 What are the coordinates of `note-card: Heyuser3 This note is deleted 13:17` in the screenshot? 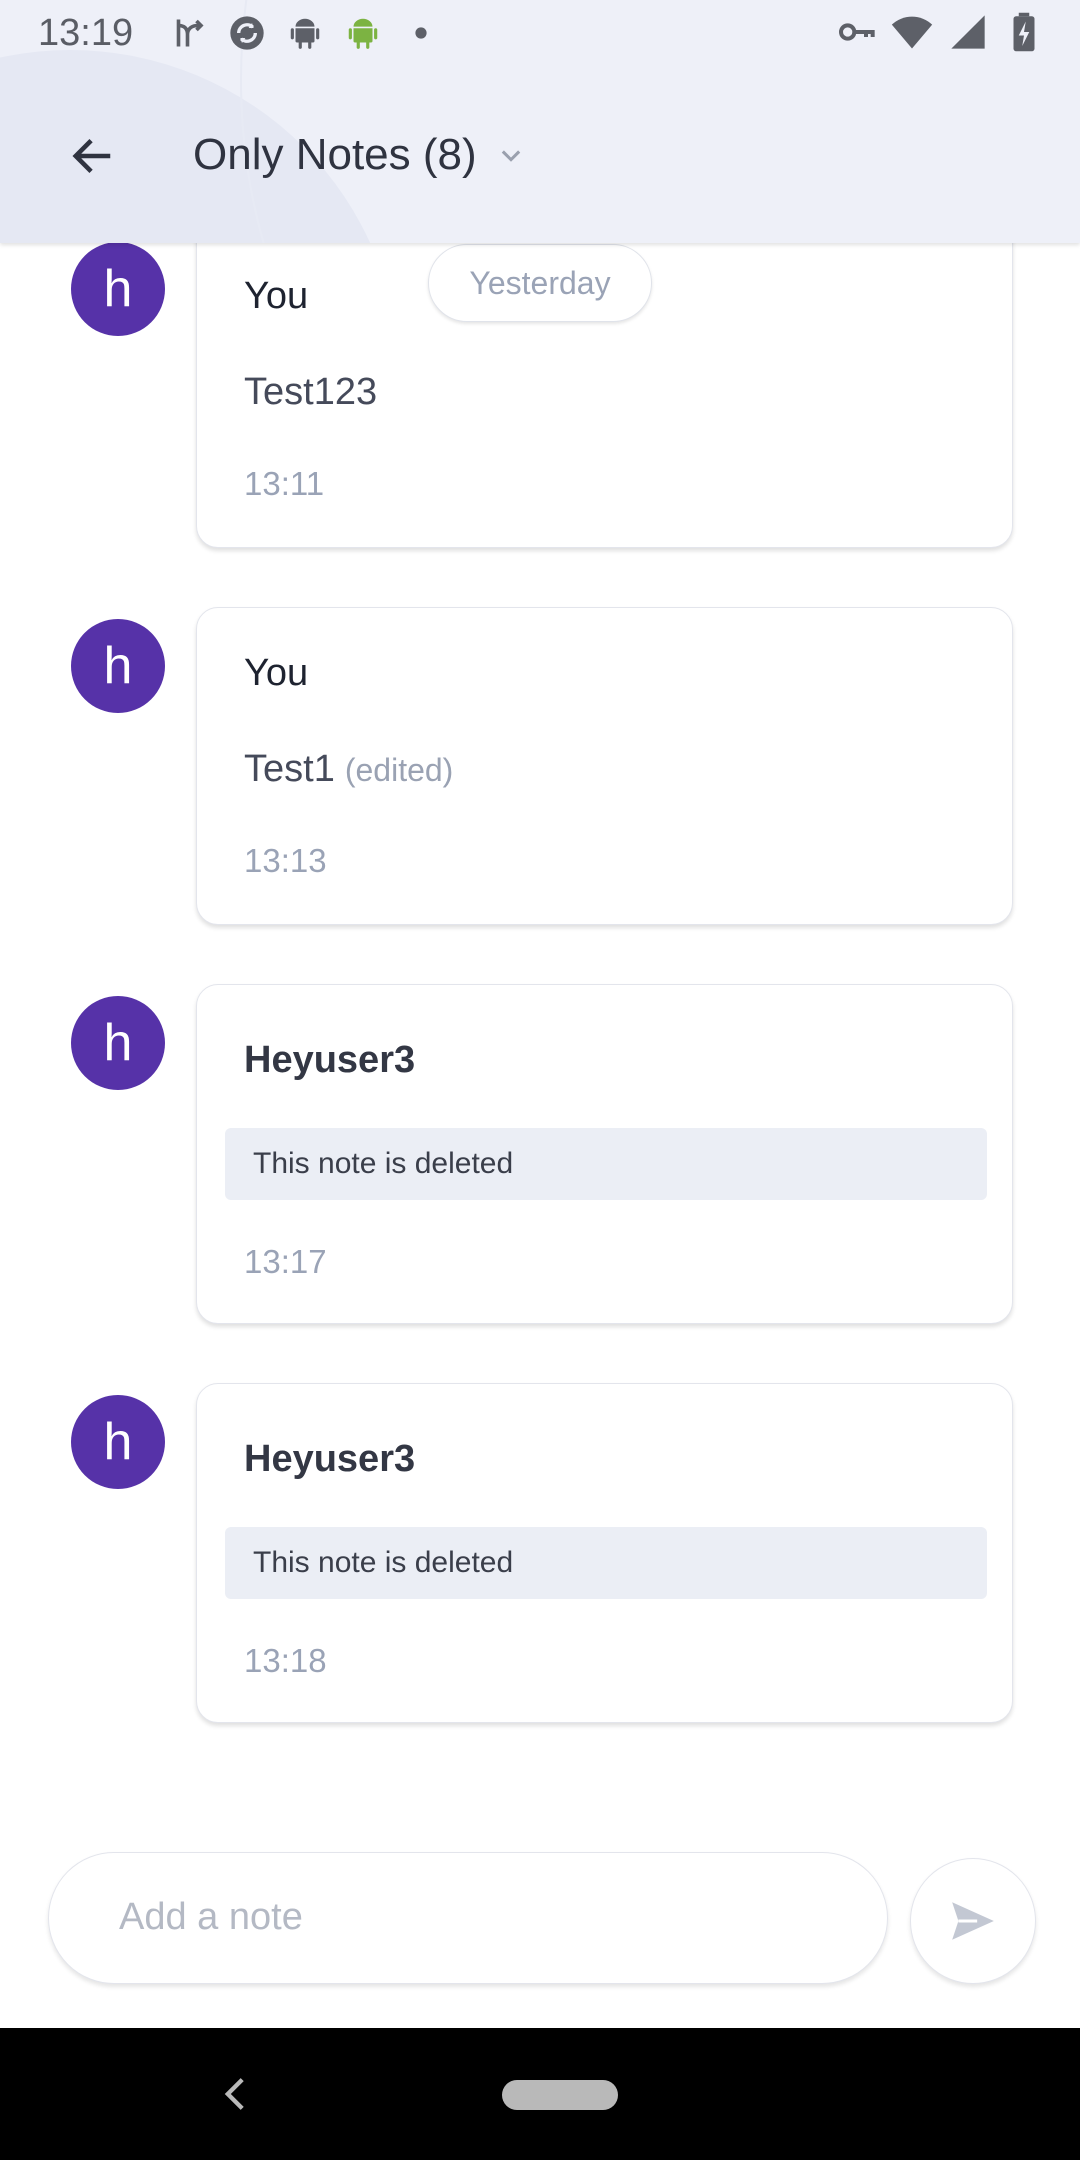 It's located at (604, 1154).